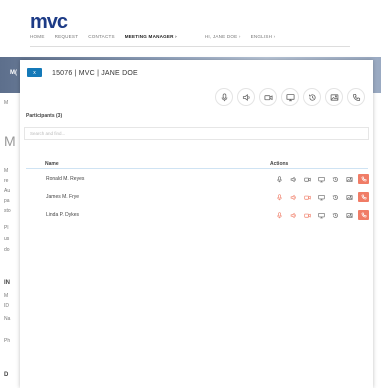 This screenshot has height=388, width=381. What do you see at coordinates (7, 319) in the screenshot?
I see `bg-text-fragment: Na` at bounding box center [7, 319].